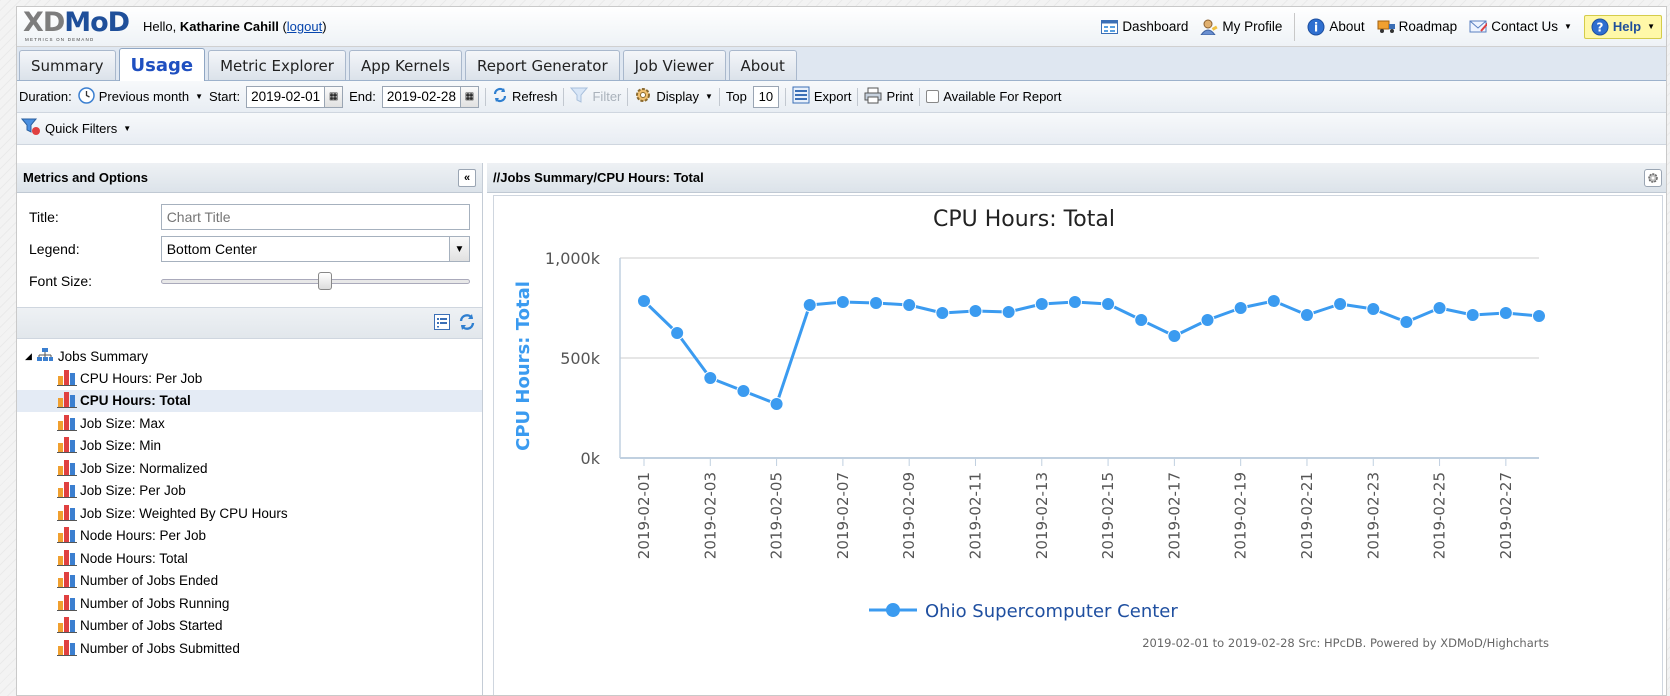 The image size is (1670, 696). I want to click on start-date-input: 2019-02-01, so click(286, 96).